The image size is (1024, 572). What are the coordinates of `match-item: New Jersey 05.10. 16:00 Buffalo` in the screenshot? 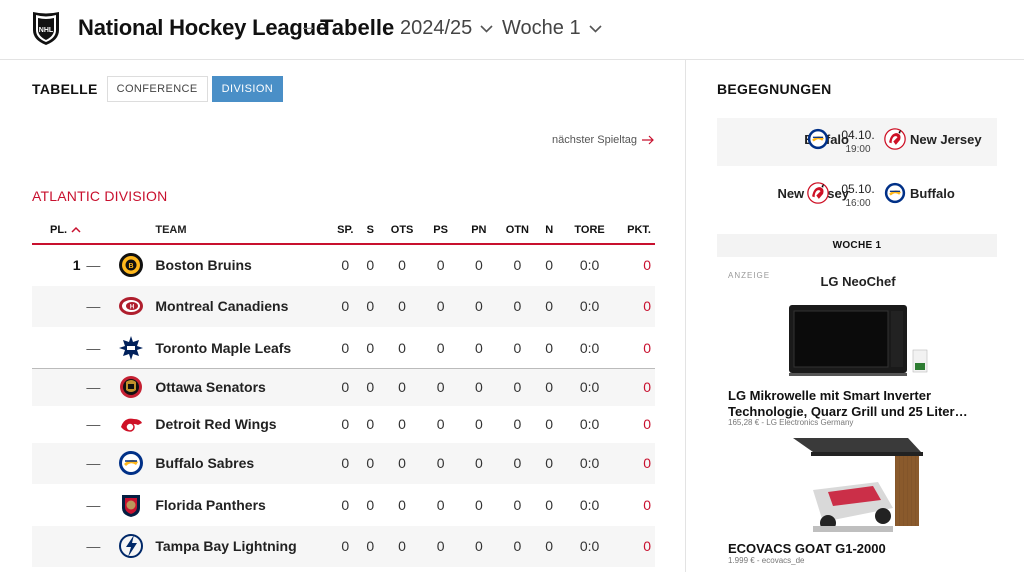 It's located at (857, 196).